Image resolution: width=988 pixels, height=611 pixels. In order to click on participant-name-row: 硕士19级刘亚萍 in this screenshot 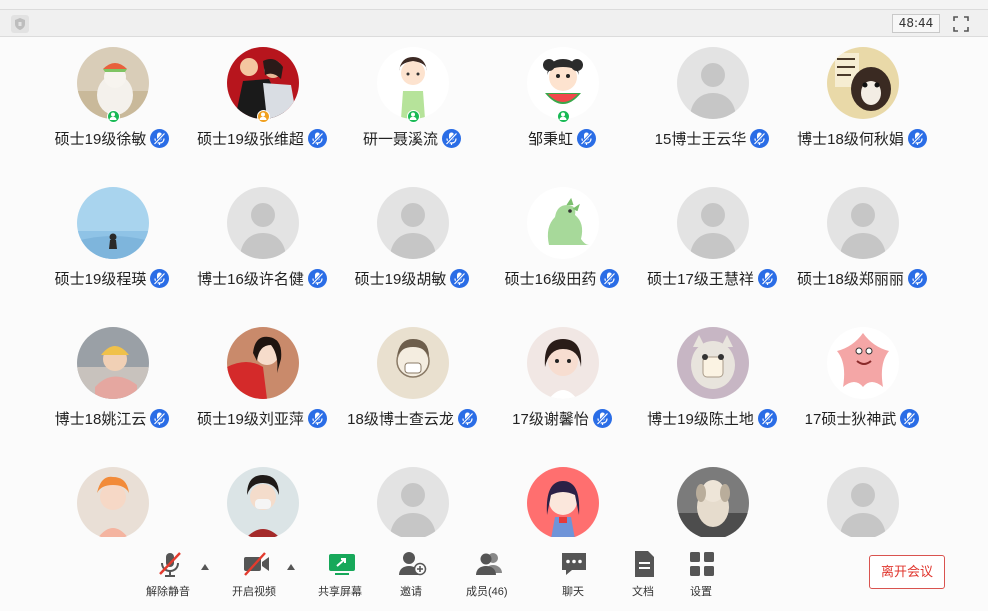, I will do `click(262, 418)`.